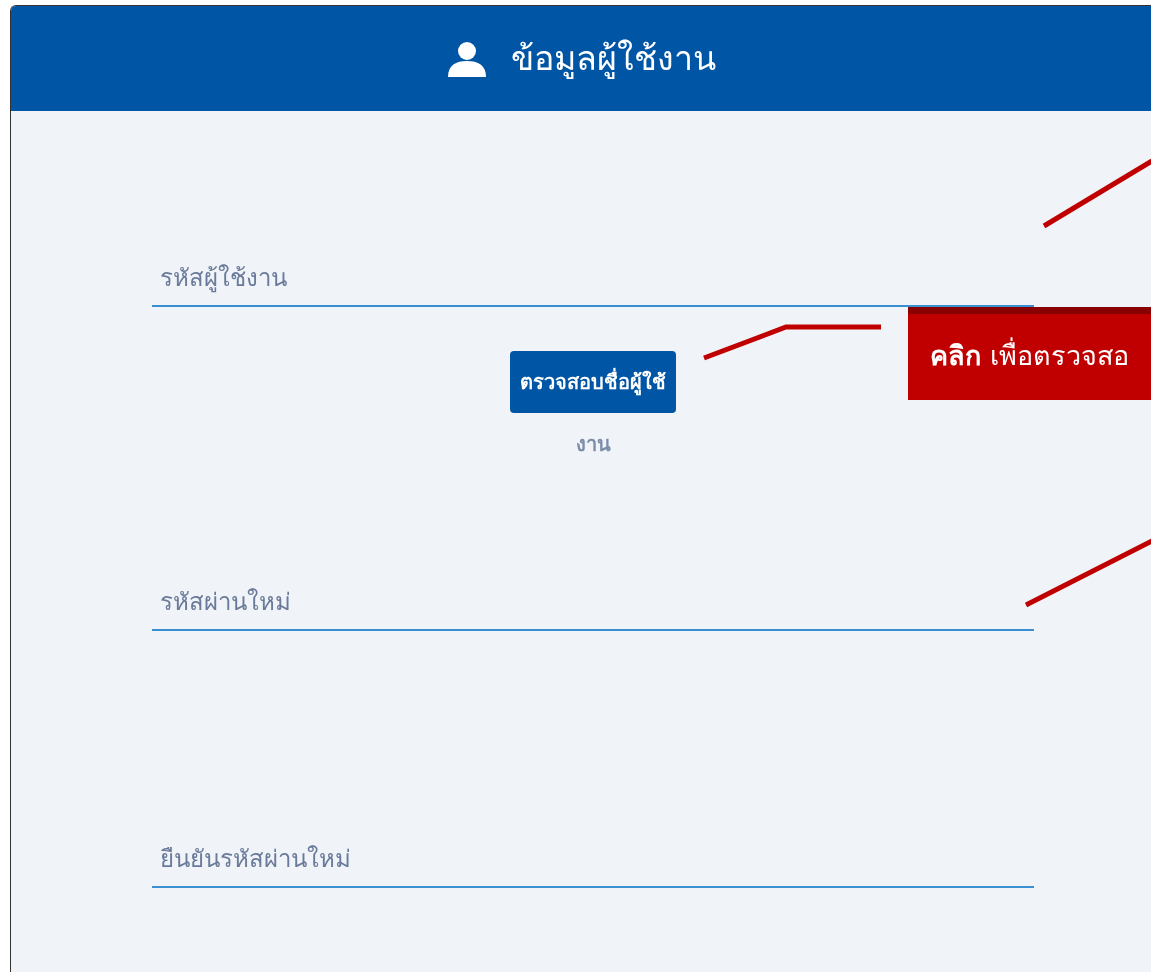  I want to click on callout-banner: คลิก เพื่อตรวจสอ, so click(1029, 353).